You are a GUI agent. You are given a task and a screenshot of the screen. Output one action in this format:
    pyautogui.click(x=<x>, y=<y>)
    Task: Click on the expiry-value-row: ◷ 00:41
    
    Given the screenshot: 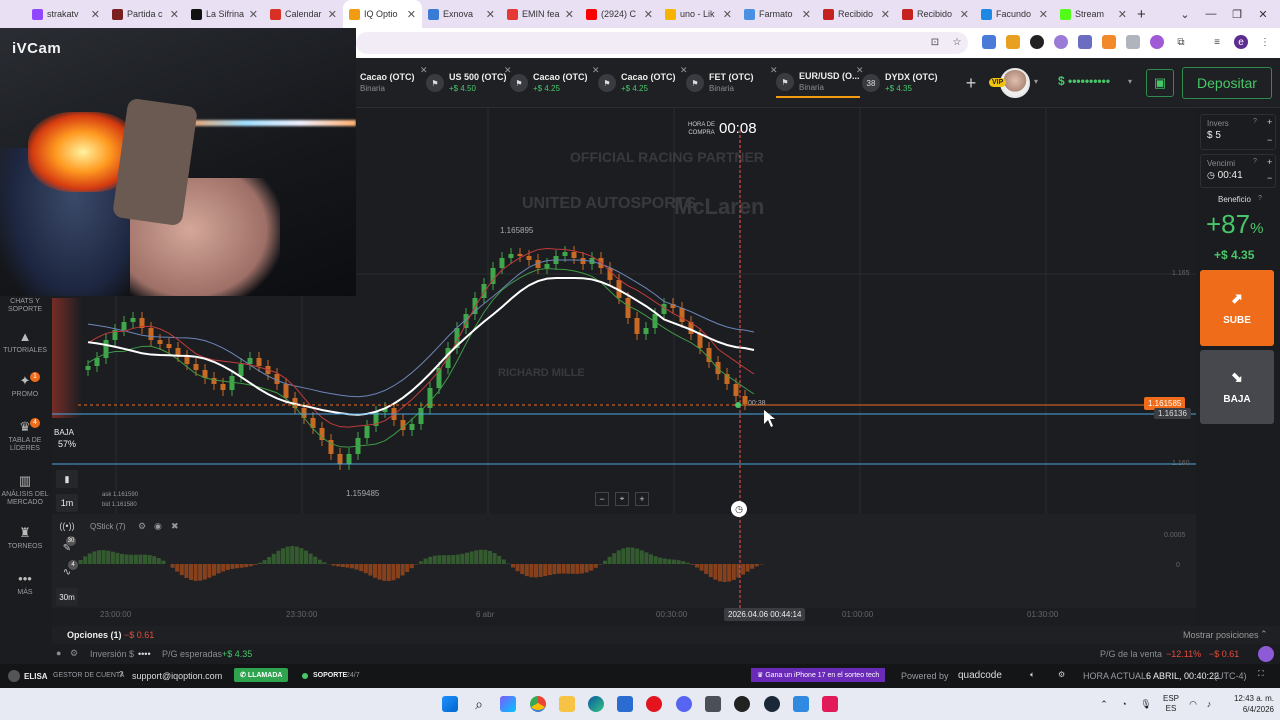 What is the action you would take?
    pyautogui.click(x=1238, y=174)
    